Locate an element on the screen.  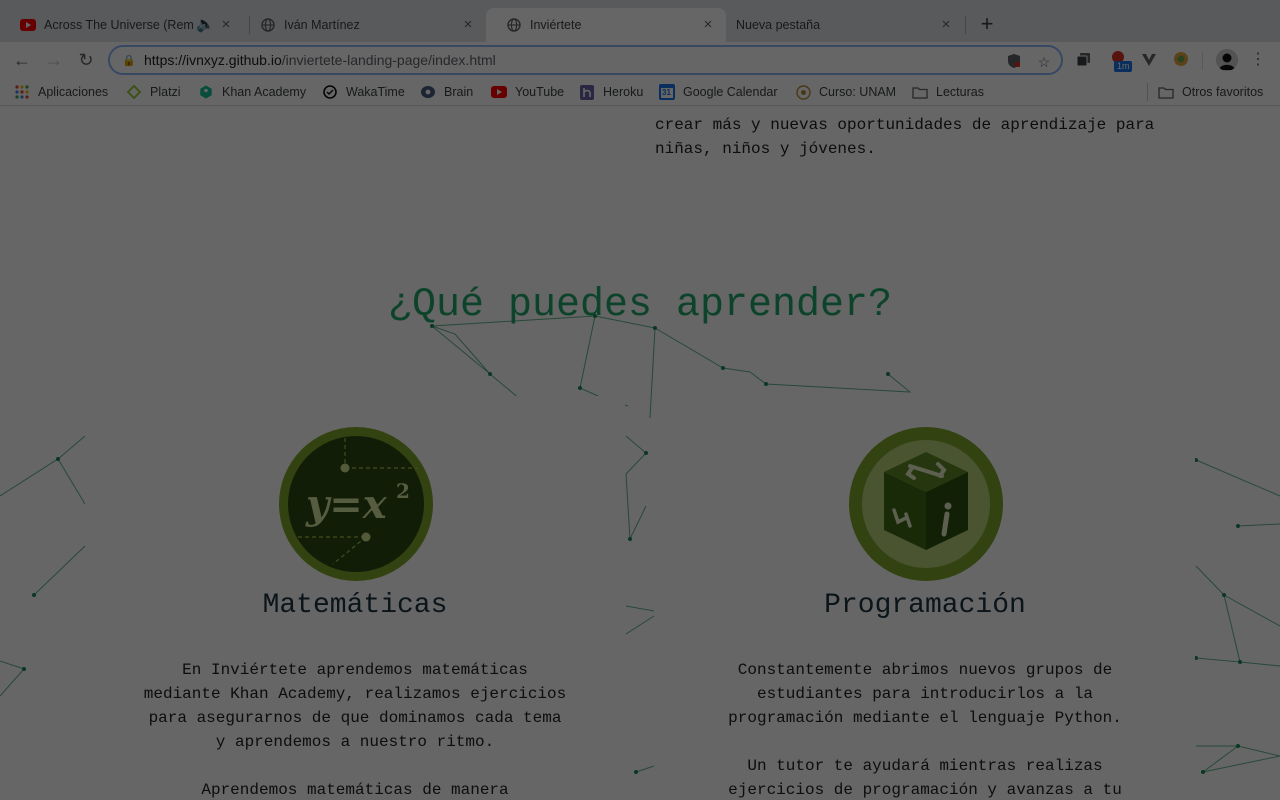
bookmark-label: Platzi is located at coordinates (165, 92).